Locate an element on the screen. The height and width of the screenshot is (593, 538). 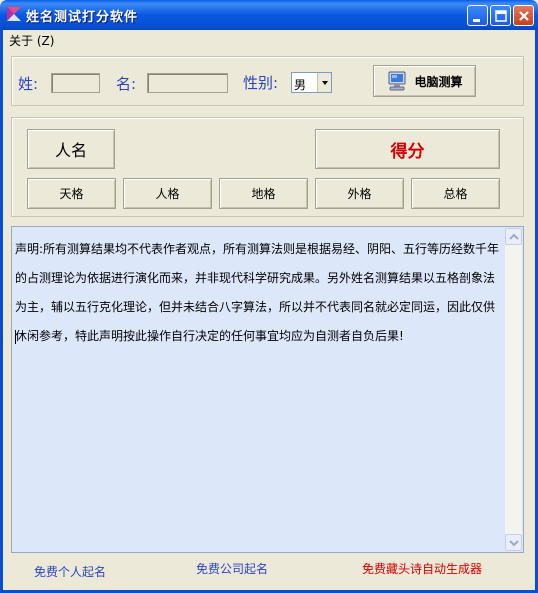
close-button is located at coordinates (523, 15).